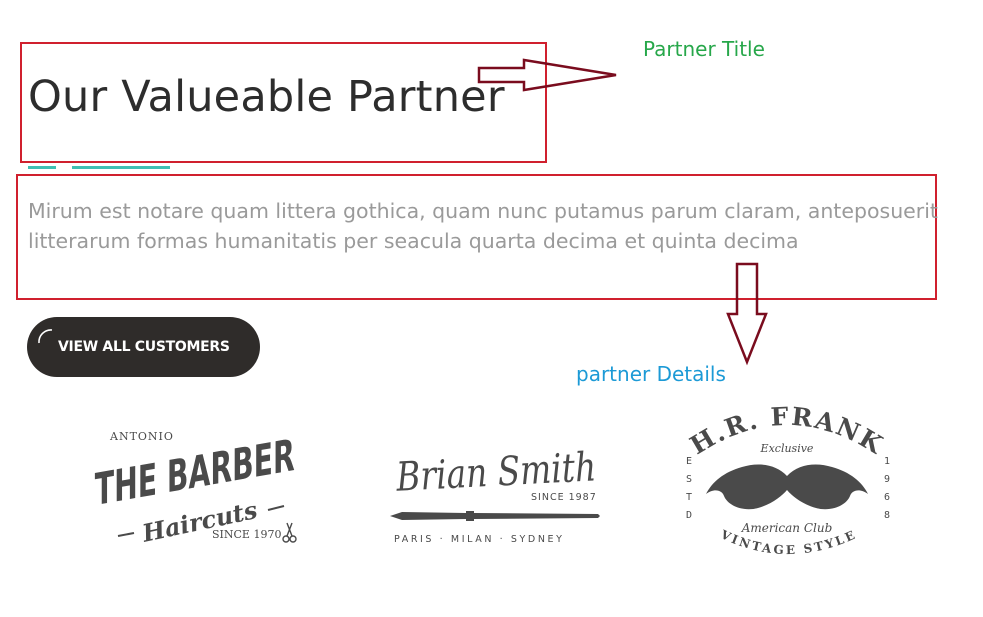  I want to click on barber-logo-graphic: ANTONIO THE BARBER Haircuts SINCE 1970, so click(196, 489).